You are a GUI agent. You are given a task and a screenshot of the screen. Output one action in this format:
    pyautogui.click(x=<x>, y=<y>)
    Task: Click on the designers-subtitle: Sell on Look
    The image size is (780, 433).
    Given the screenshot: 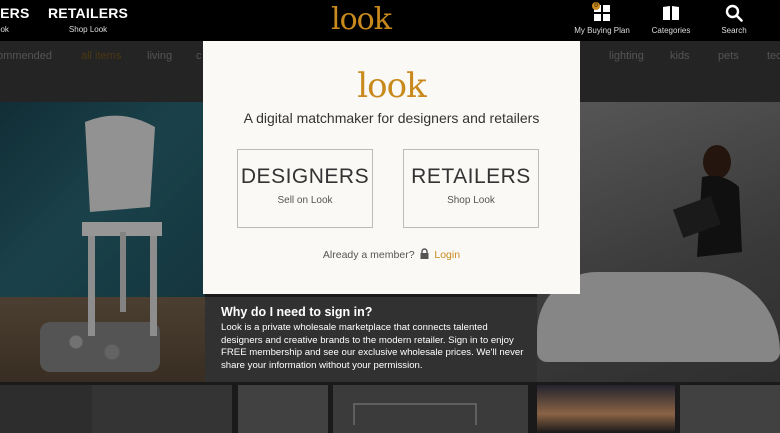 What is the action you would take?
    pyautogui.click(x=305, y=200)
    